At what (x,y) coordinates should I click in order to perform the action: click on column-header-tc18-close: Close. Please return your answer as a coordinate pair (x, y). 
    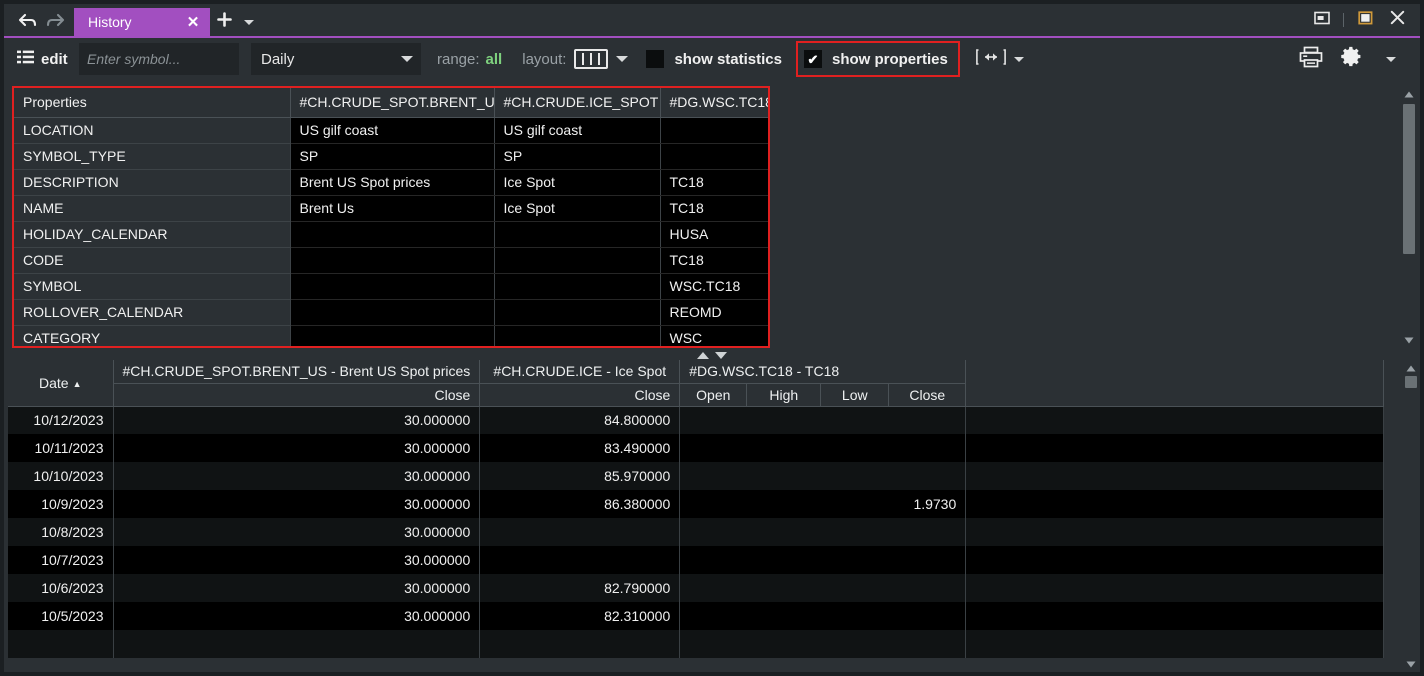
    Looking at the image, I should click on (927, 395).